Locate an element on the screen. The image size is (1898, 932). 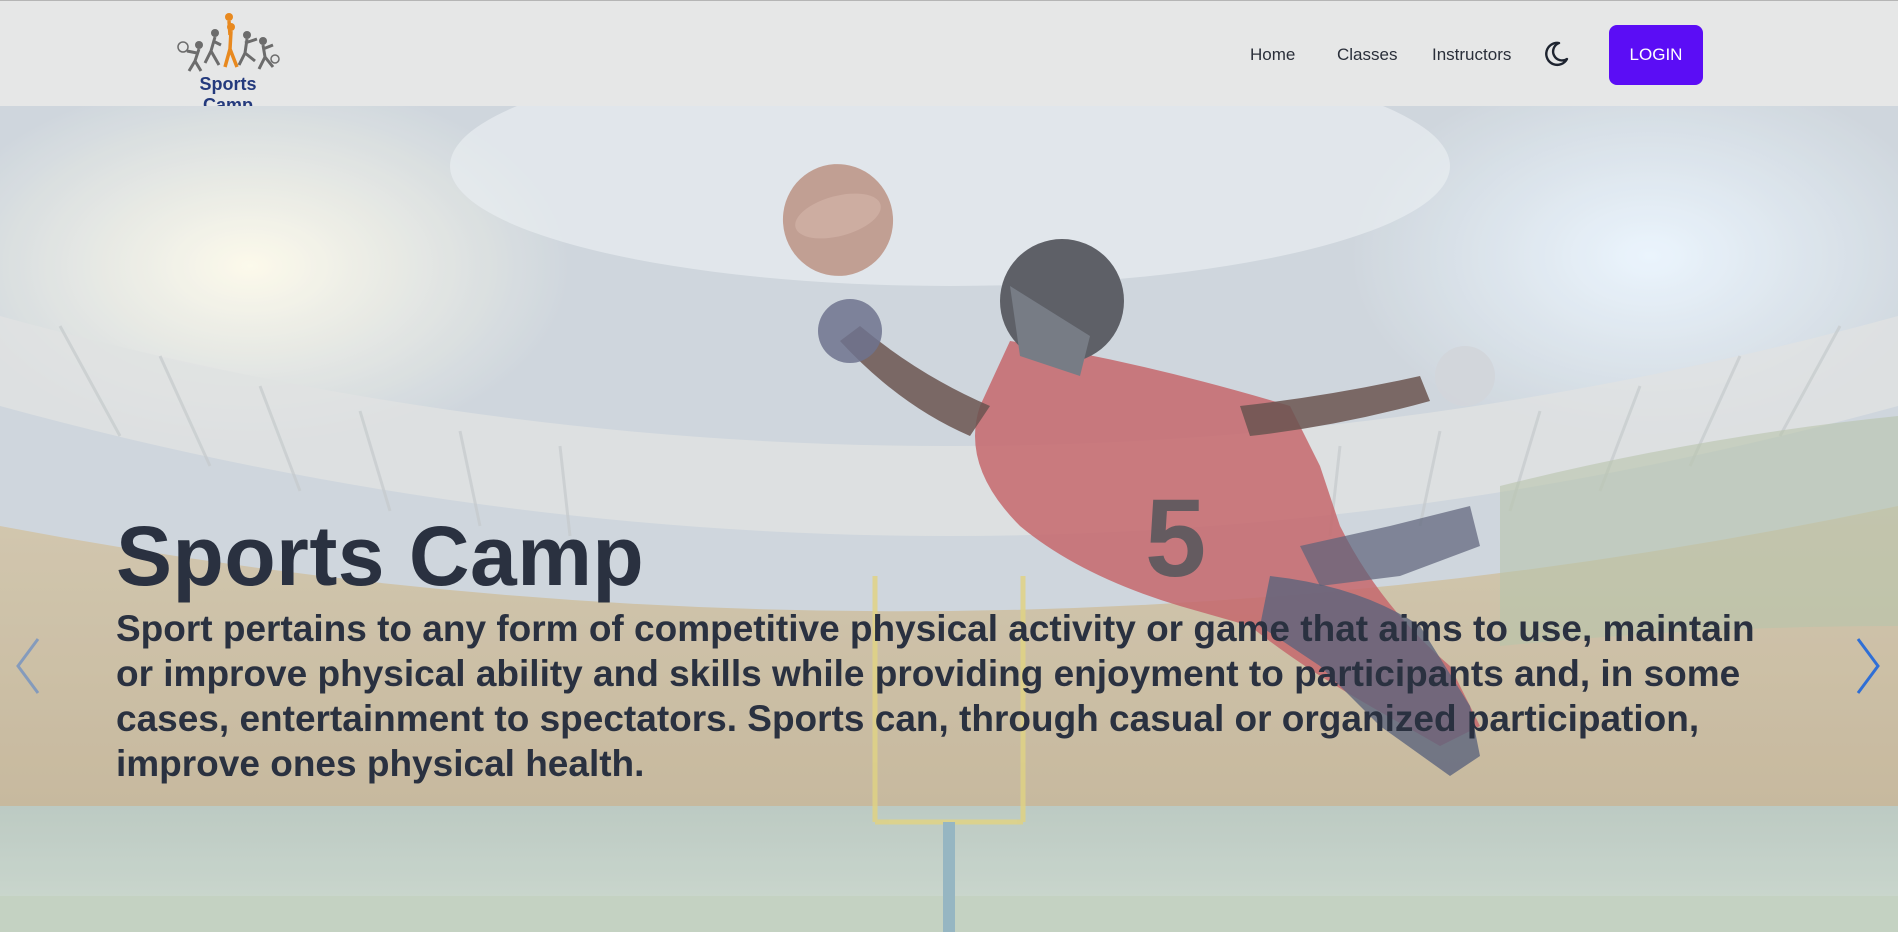
moon-icon is located at coordinates (1557, 53).